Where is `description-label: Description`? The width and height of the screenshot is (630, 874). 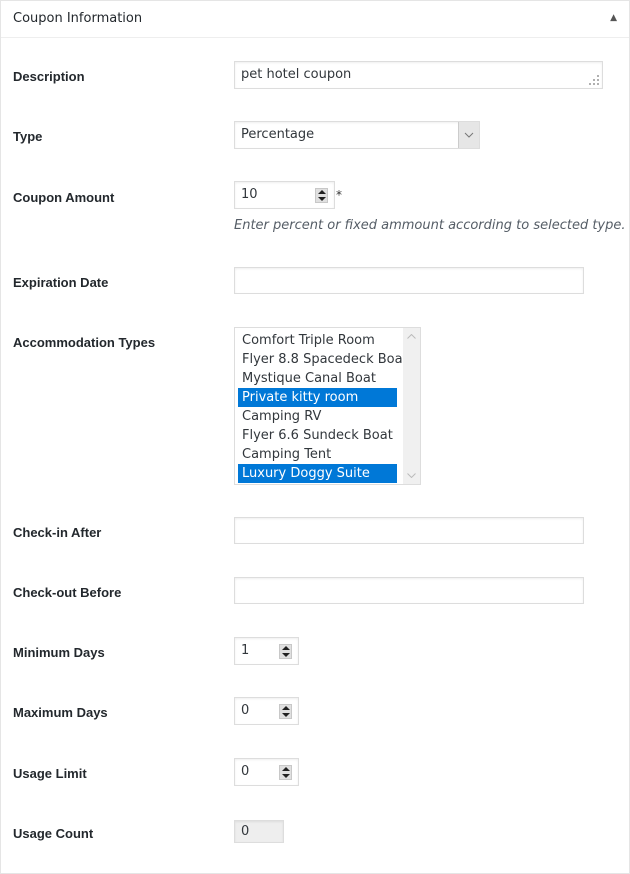 description-label: Description is located at coordinates (49, 76).